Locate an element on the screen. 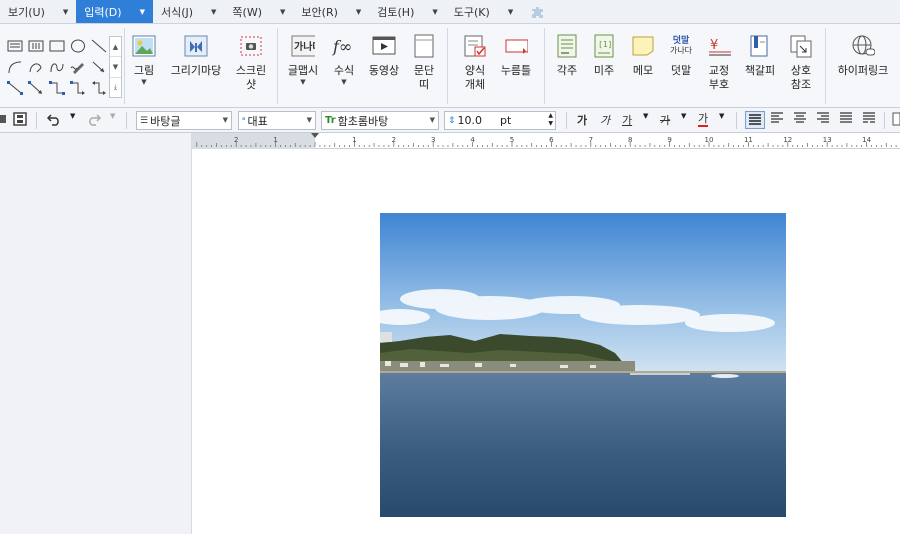 Image resolution: width=900 pixels, height=534 pixels. puzzle-icon is located at coordinates (538, 12).